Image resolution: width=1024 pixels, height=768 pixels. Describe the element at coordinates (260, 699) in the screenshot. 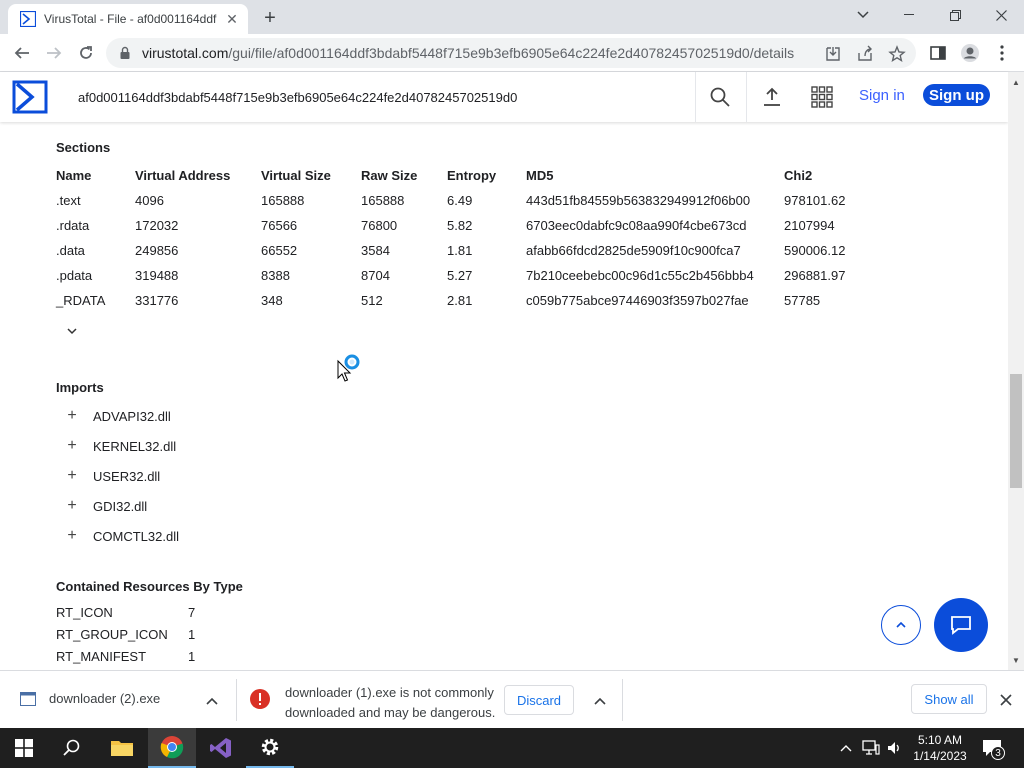

I see `warning-icon` at that location.